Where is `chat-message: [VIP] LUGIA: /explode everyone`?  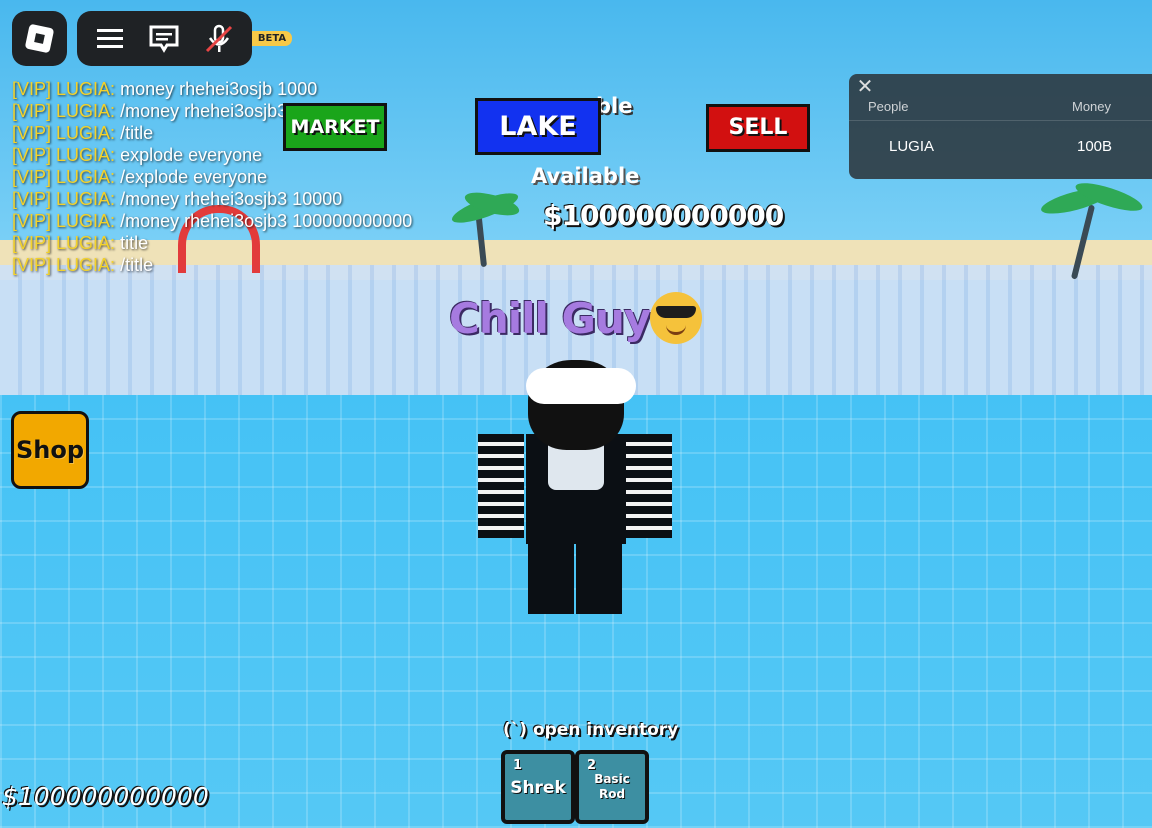
chat-message: [VIP] LUGIA: /explode everyone is located at coordinates (140, 177).